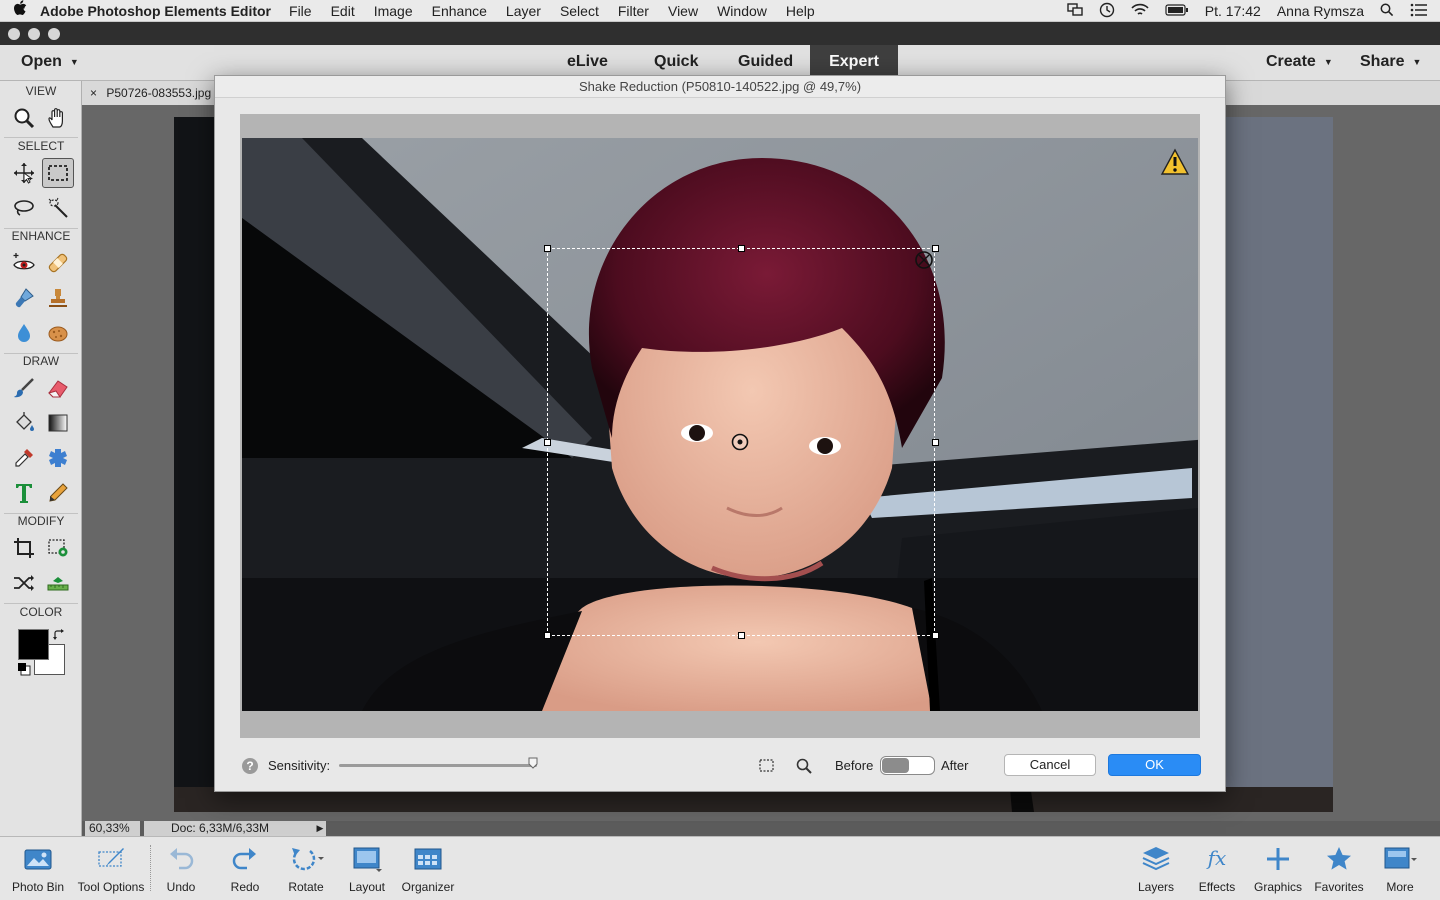 This screenshot has width=1440, height=900. I want to click on layout-icon, so click(367, 859).